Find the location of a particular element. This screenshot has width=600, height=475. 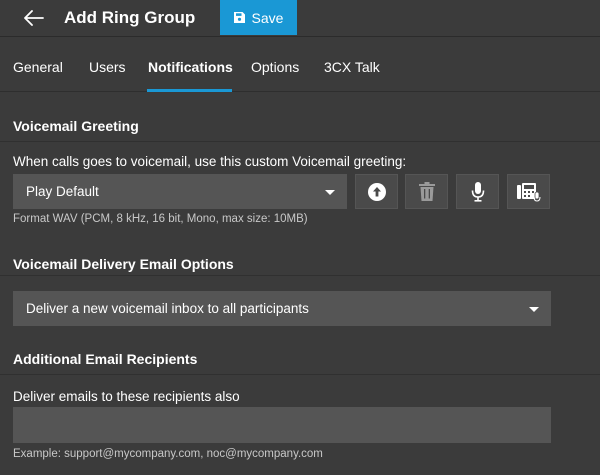

phone-record-icon is located at coordinates (528, 192).